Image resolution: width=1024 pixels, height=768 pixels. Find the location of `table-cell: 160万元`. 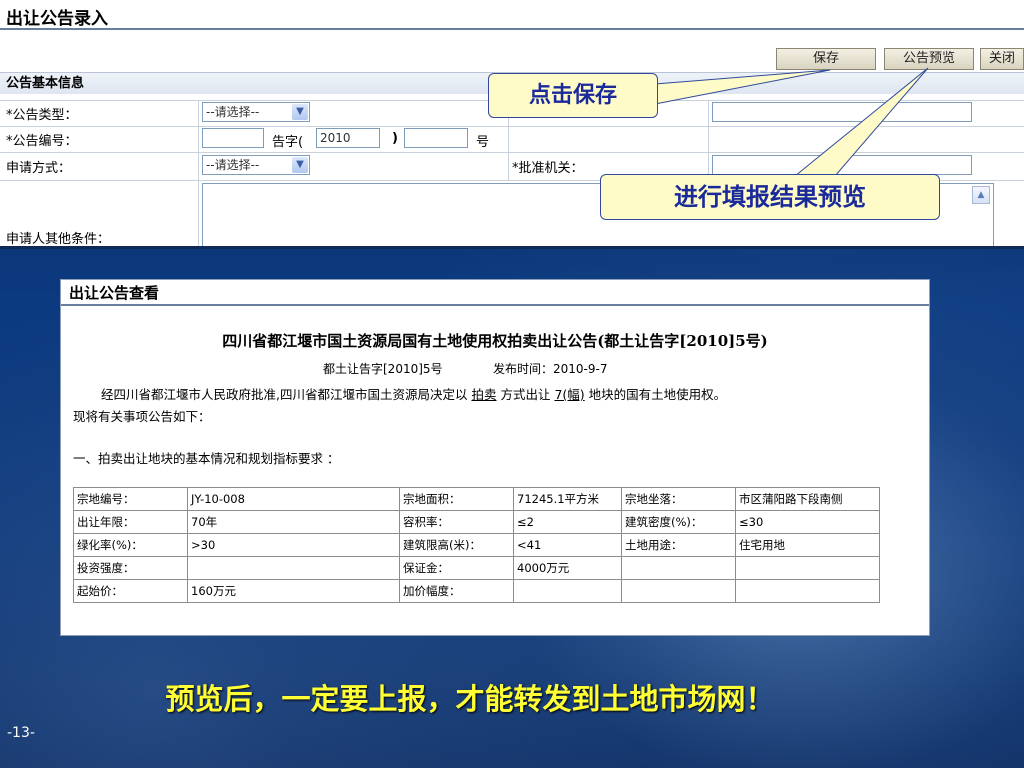

table-cell: 160万元 is located at coordinates (293, 591).